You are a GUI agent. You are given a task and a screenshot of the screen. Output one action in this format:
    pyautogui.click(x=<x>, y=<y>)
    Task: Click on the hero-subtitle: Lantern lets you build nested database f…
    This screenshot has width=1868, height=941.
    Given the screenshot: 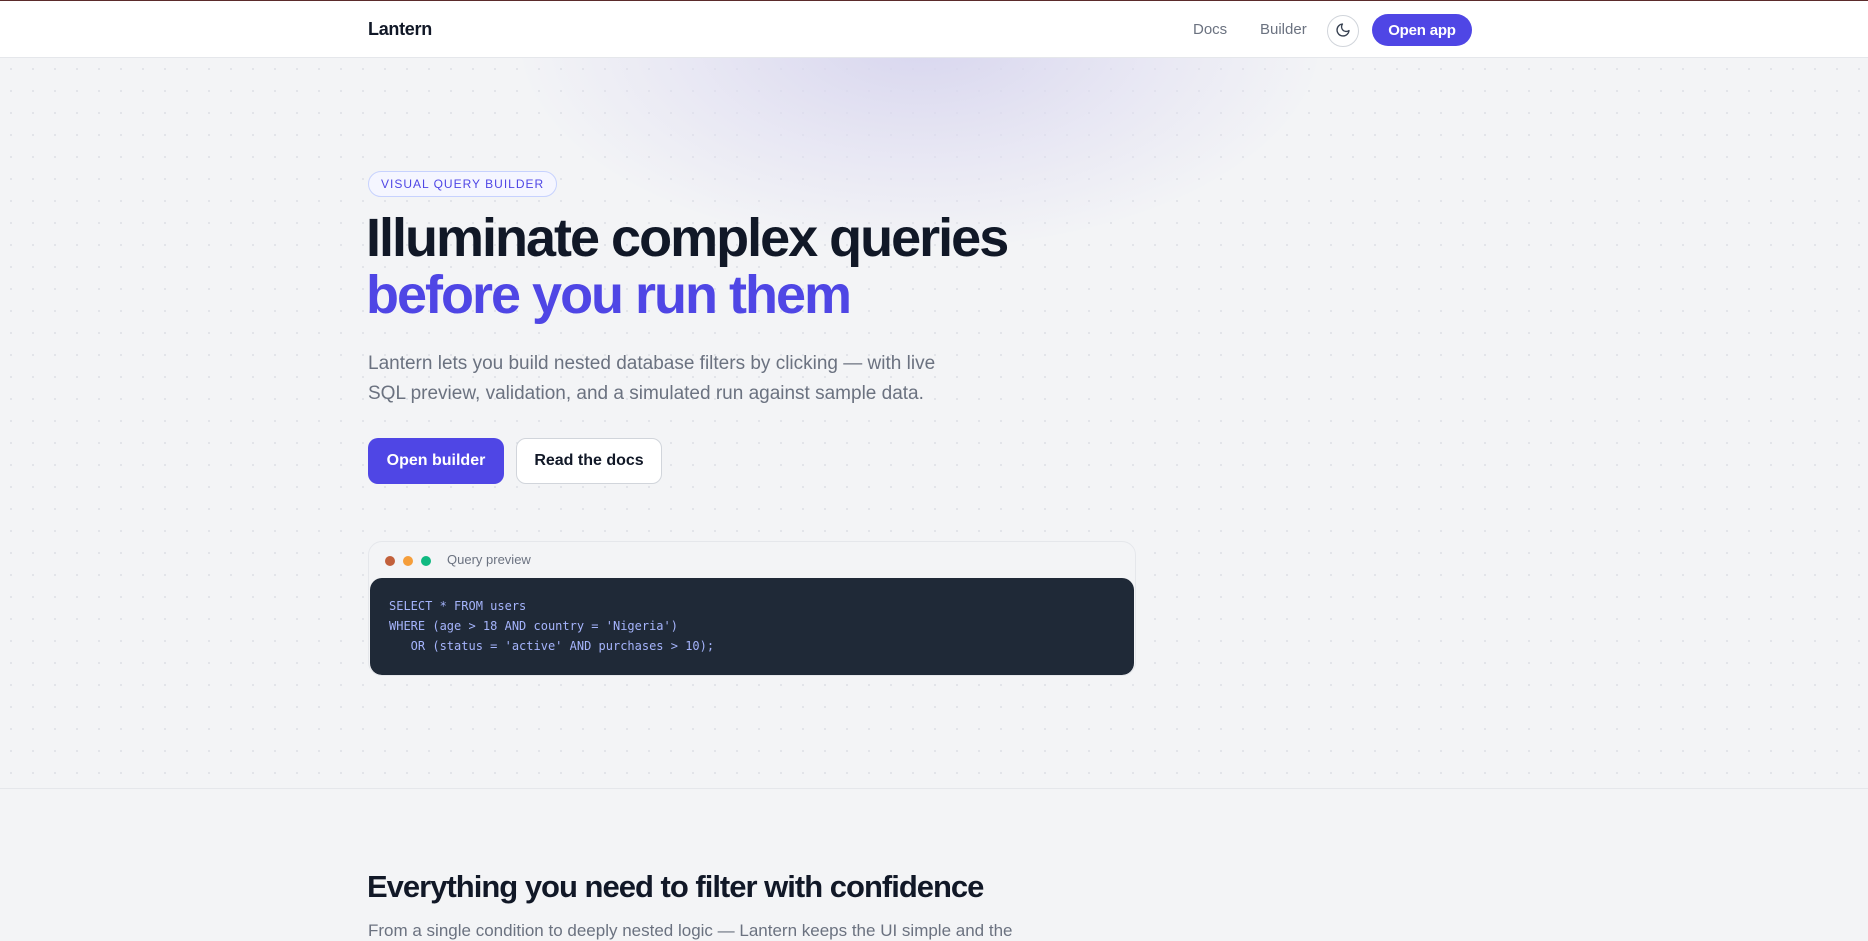 What is the action you would take?
    pyautogui.click(x=652, y=378)
    